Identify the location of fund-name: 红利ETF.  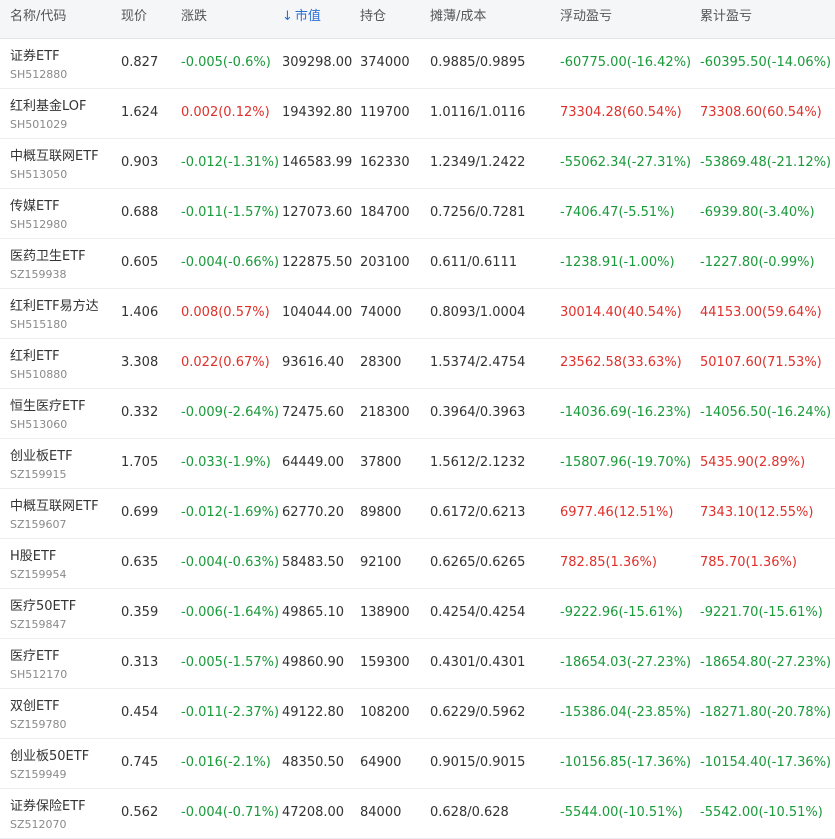
(35, 356).